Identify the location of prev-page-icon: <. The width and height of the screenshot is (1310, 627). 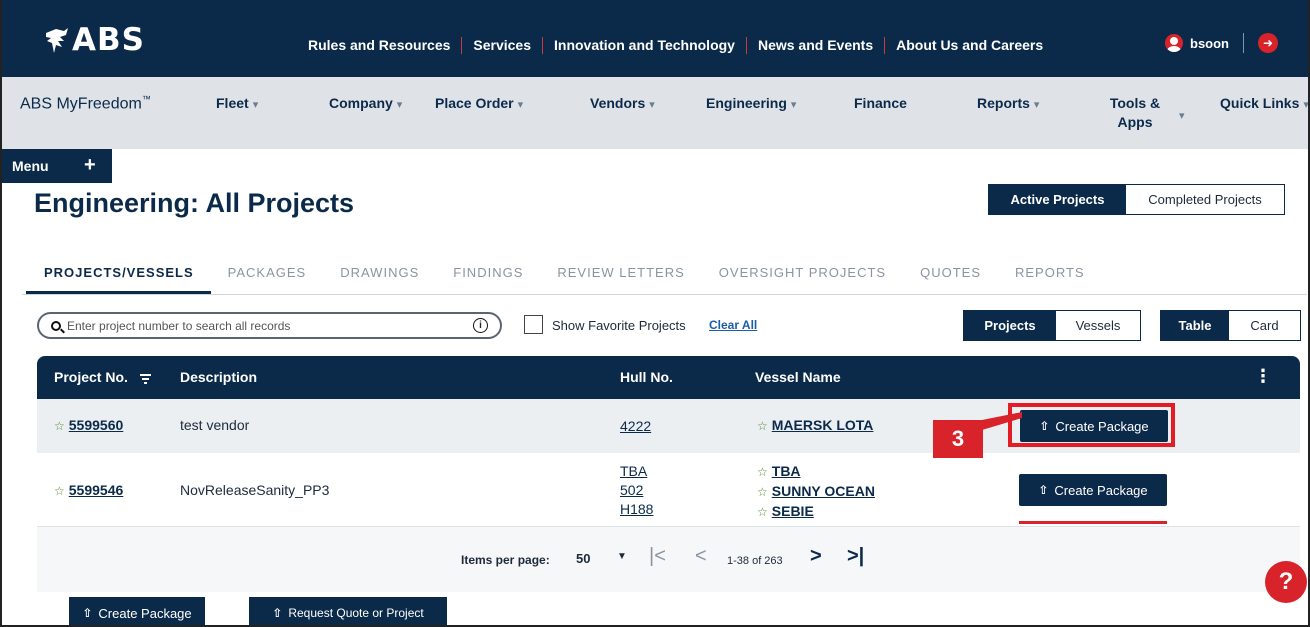
(701, 556).